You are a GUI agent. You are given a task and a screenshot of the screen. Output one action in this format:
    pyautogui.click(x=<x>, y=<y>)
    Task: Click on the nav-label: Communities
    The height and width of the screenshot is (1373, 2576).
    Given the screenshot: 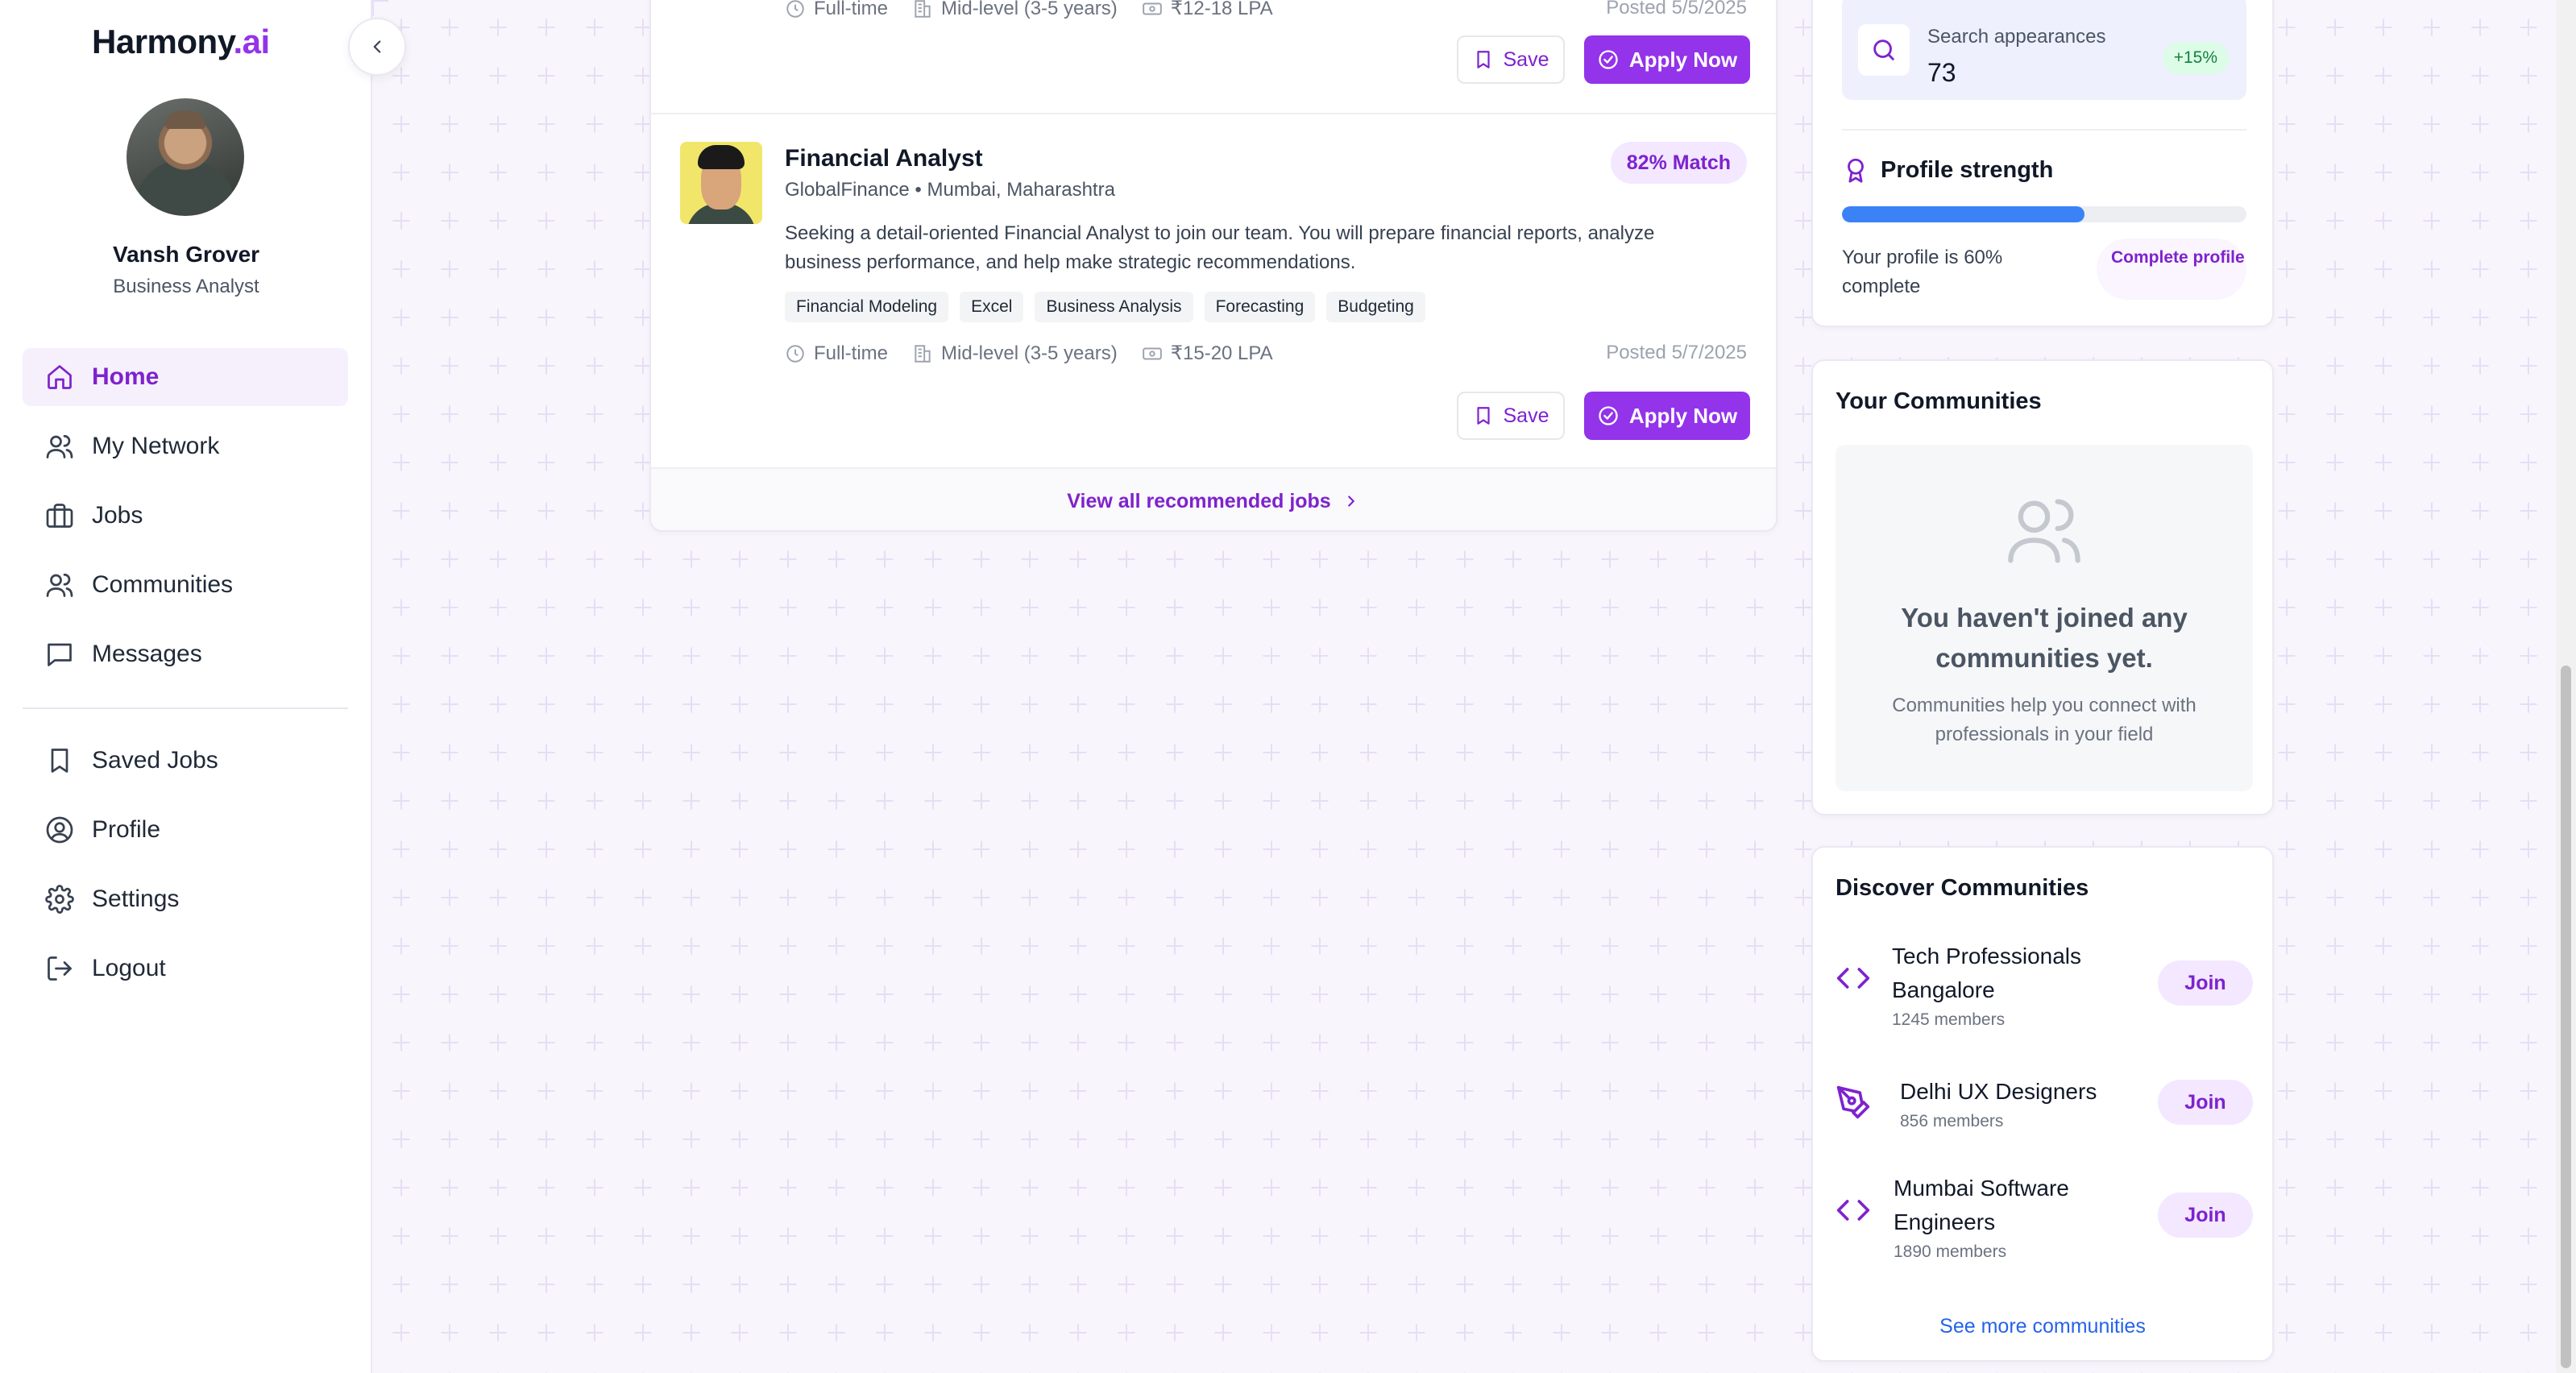 What is the action you would take?
    pyautogui.click(x=163, y=585)
    